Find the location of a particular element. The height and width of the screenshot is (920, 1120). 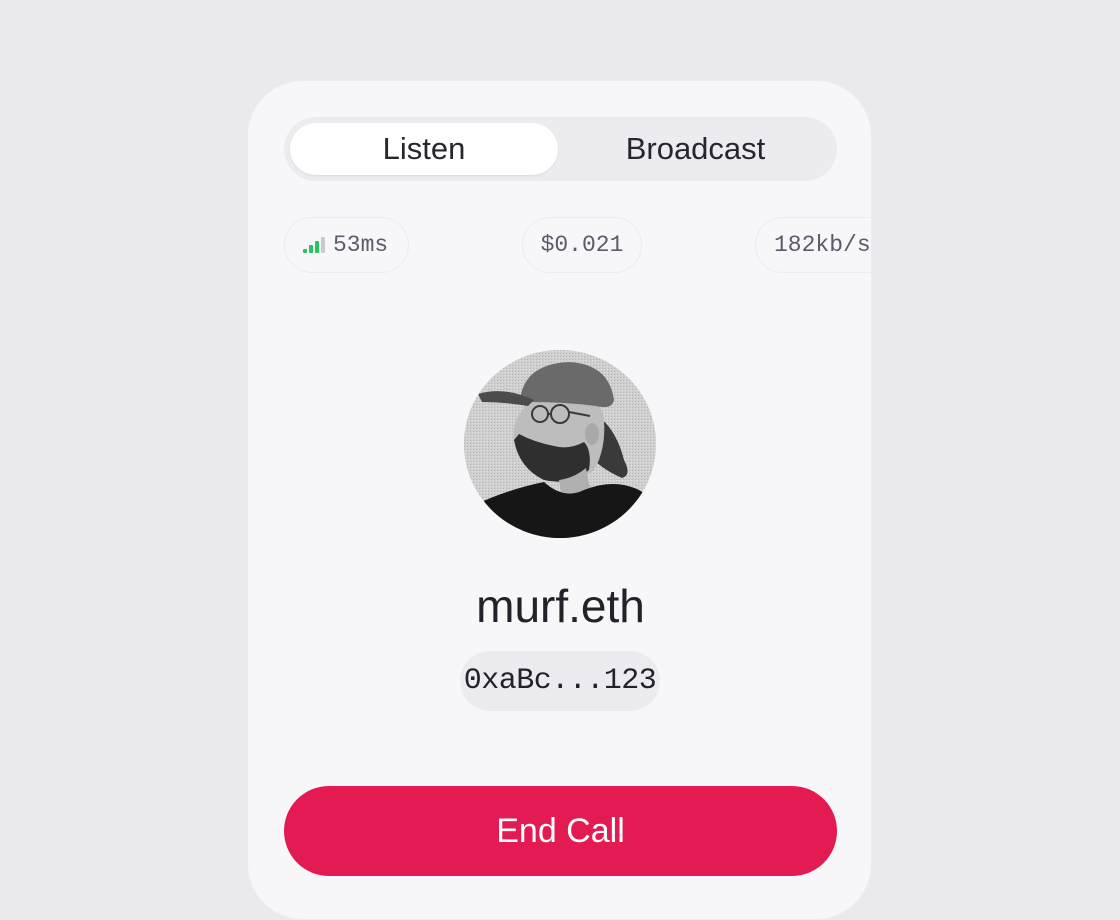

tab-broadcast-label: Broadcast is located at coordinates (695, 148).